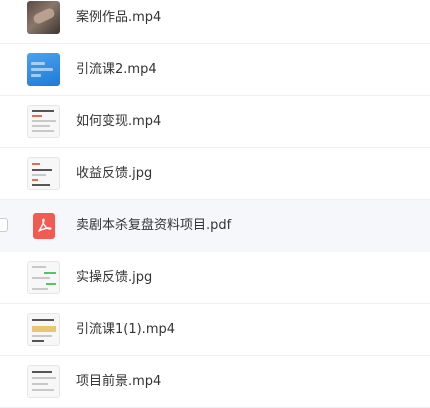 The height and width of the screenshot is (408, 430). What do you see at coordinates (4, 225) in the screenshot?
I see `row-checkbox` at bounding box center [4, 225].